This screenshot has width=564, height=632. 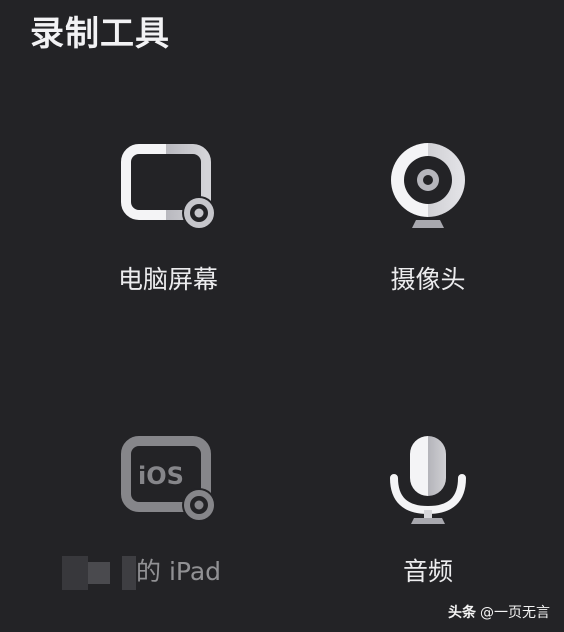 I want to click on watermark-brand: 头条, so click(x=462, y=613).